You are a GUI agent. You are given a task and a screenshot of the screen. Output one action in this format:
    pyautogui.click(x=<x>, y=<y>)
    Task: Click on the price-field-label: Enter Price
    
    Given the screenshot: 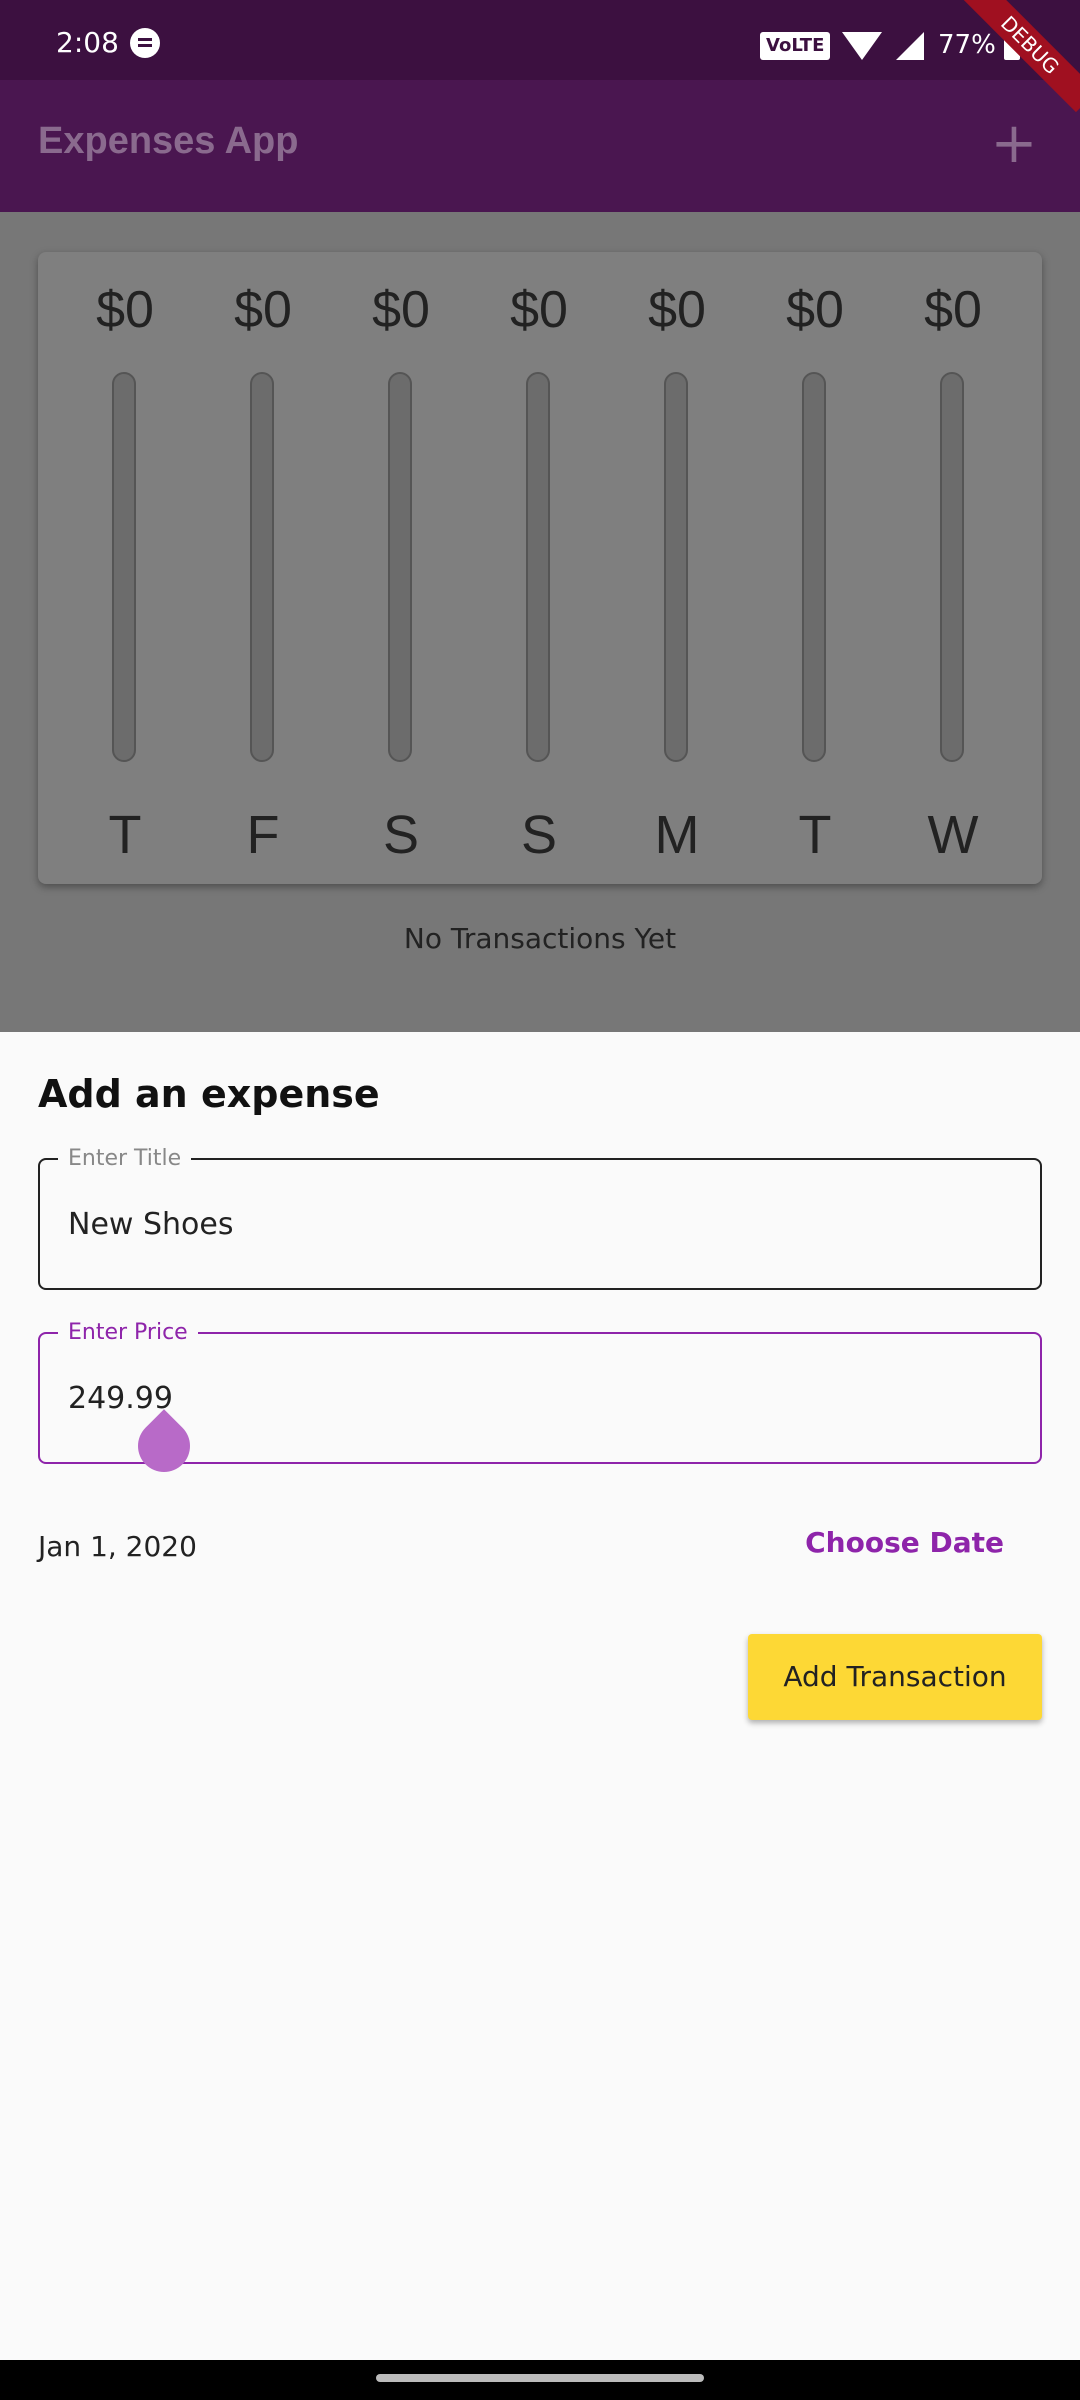 What is the action you would take?
    pyautogui.click(x=128, y=1332)
    